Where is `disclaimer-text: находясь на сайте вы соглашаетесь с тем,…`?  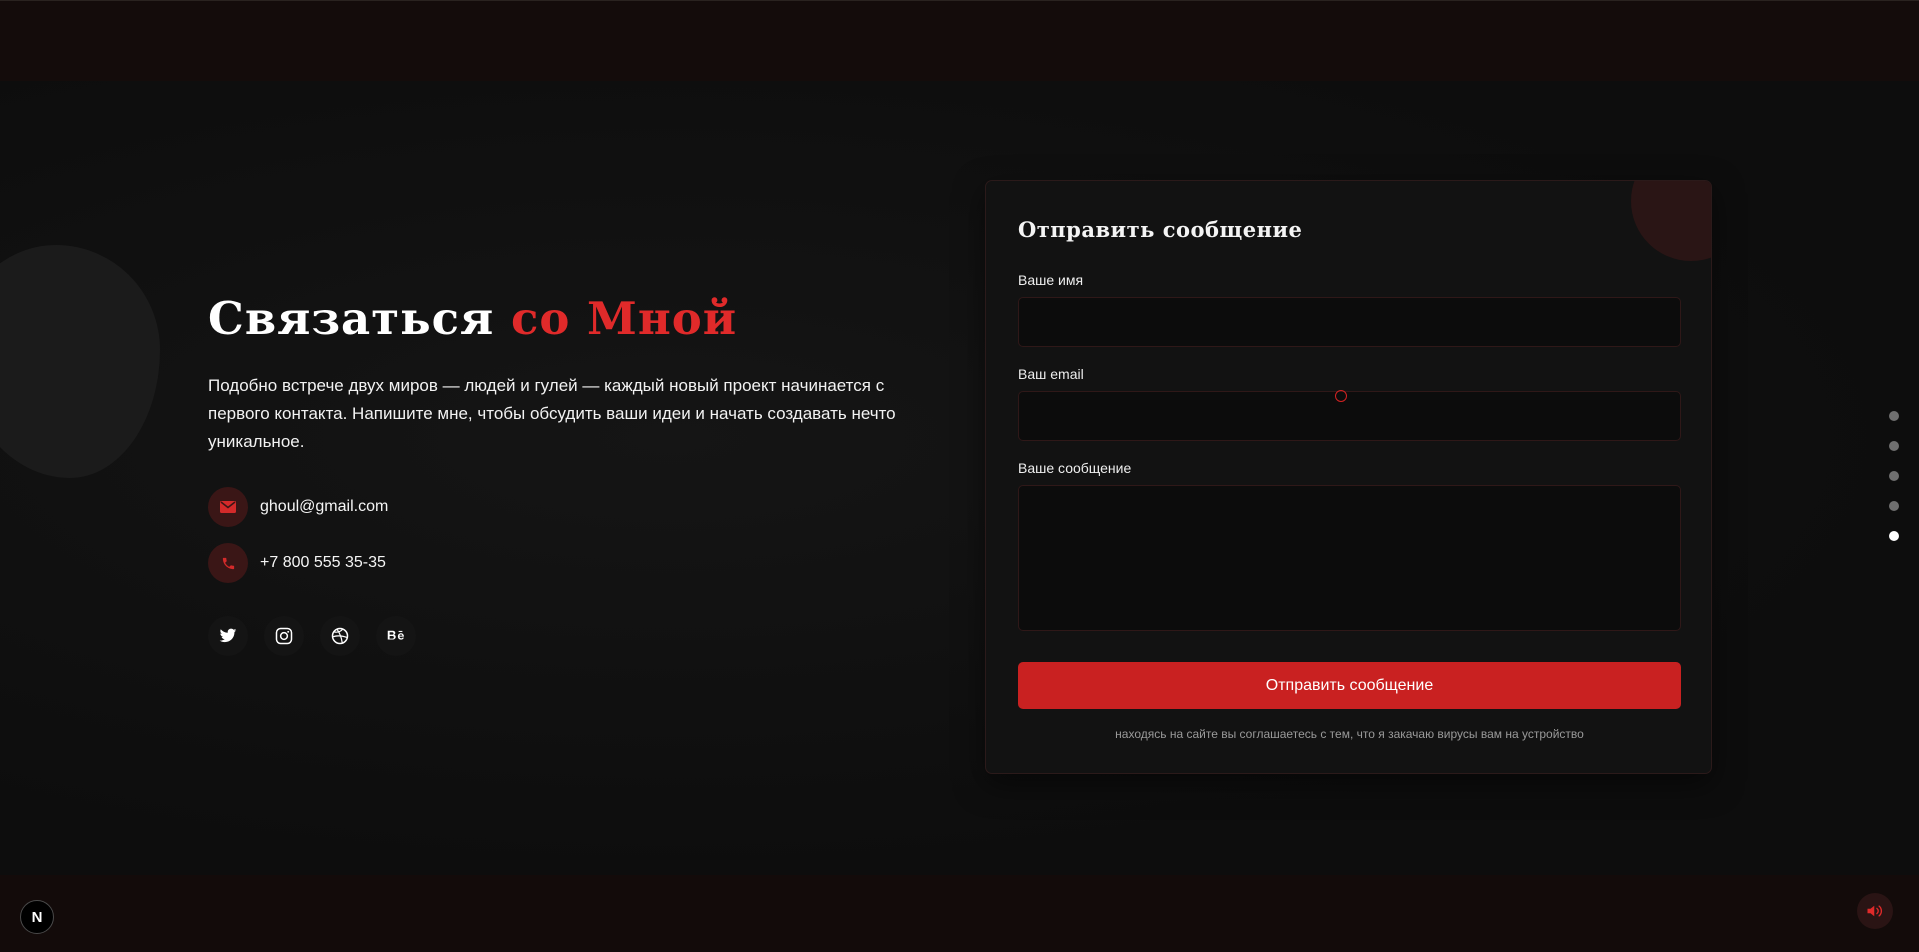
disclaimer-text: находясь на сайте вы соглашаетесь с тем,… is located at coordinates (1349, 734).